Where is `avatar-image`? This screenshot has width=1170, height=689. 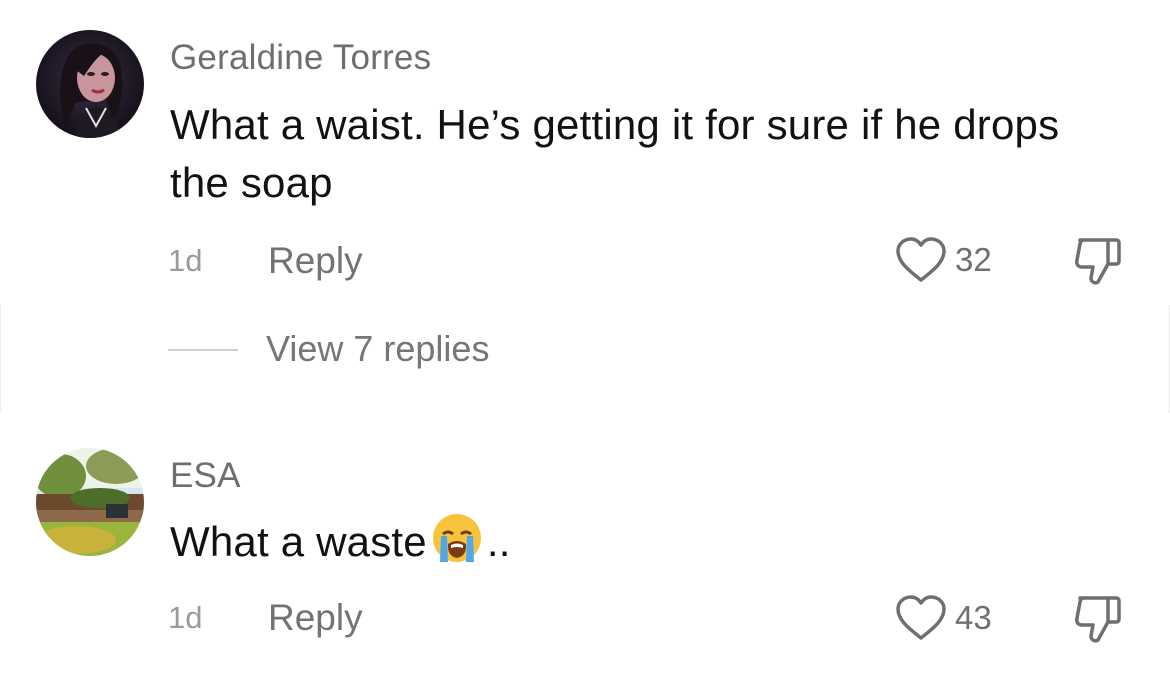 avatar-image is located at coordinates (90, 502).